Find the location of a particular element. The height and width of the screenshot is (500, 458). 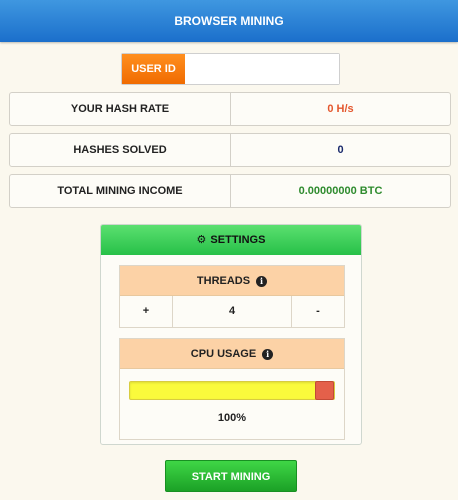

threads-header: THREADS i is located at coordinates (232, 281).